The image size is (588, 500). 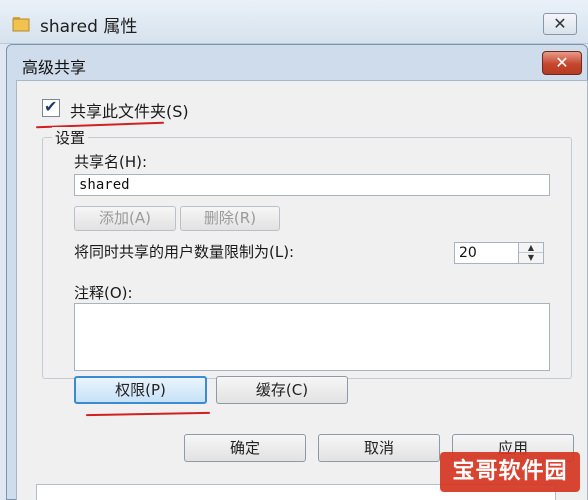 I want to click on spin-up-icon: ▲, so click(x=531, y=248).